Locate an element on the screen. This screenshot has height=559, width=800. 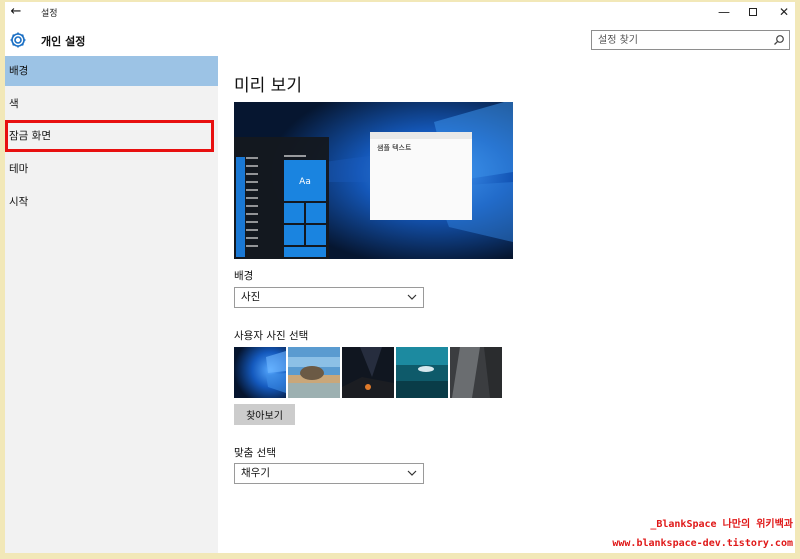
watermark-line-1: _BlankSpace 나만의 위키백과 is located at coordinates (721, 524).